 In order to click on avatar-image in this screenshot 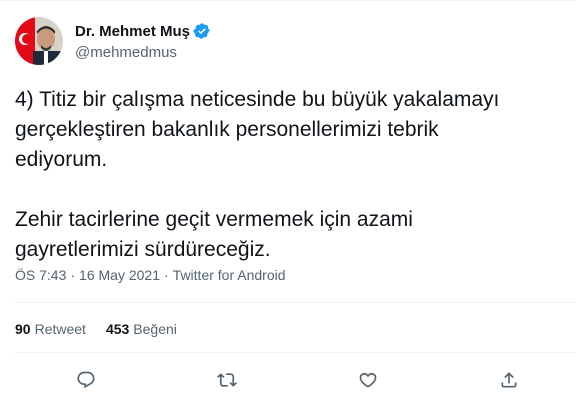, I will do `click(39, 41)`.